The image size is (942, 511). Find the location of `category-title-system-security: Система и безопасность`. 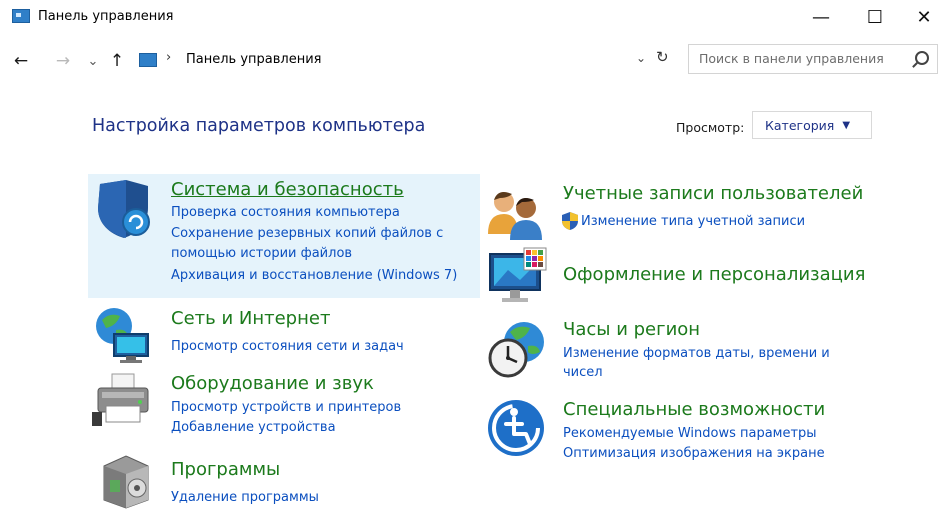

category-title-system-security: Система и безопасность is located at coordinates (287, 189).